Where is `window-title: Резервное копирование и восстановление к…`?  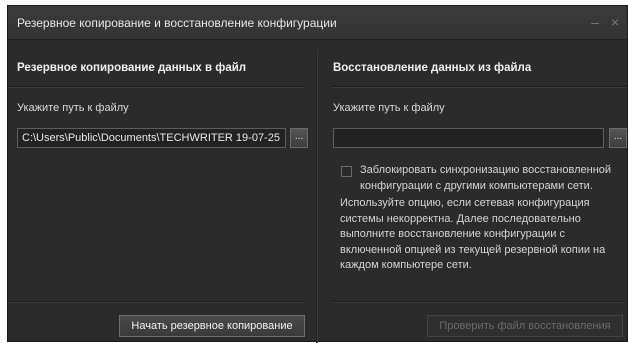 window-title: Резервное копирование и восстановление к… is located at coordinates (177, 23).